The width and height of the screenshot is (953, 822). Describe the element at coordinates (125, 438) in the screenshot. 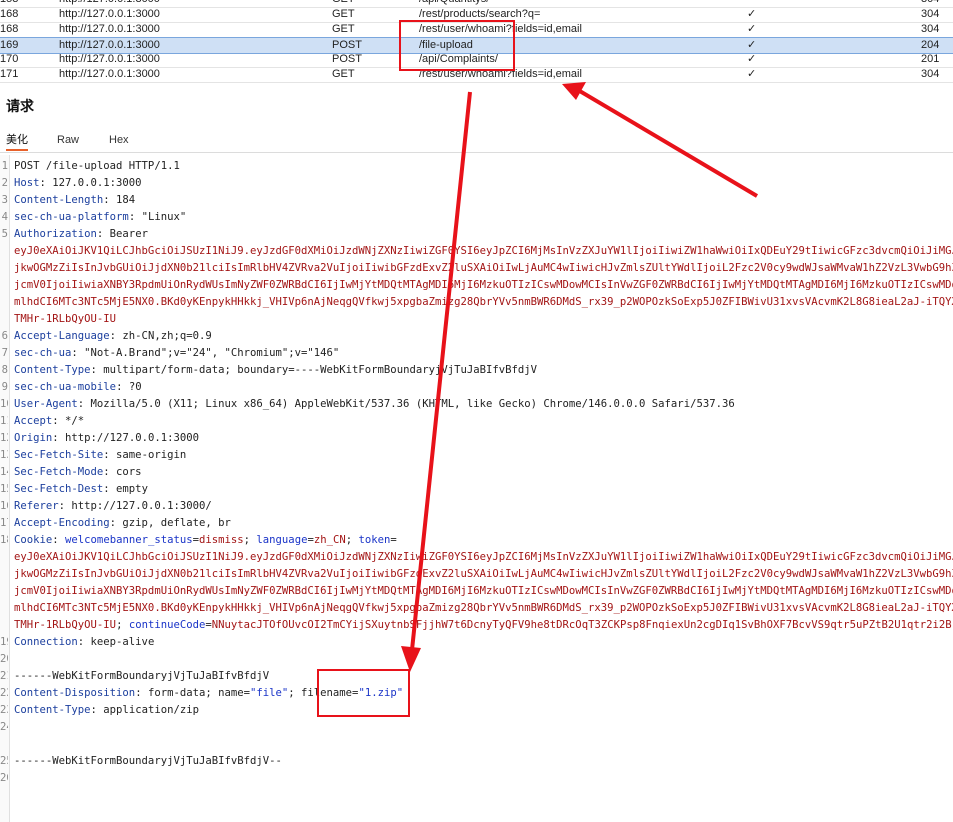

I see `token: : http://127.0.0.1:3000` at that location.